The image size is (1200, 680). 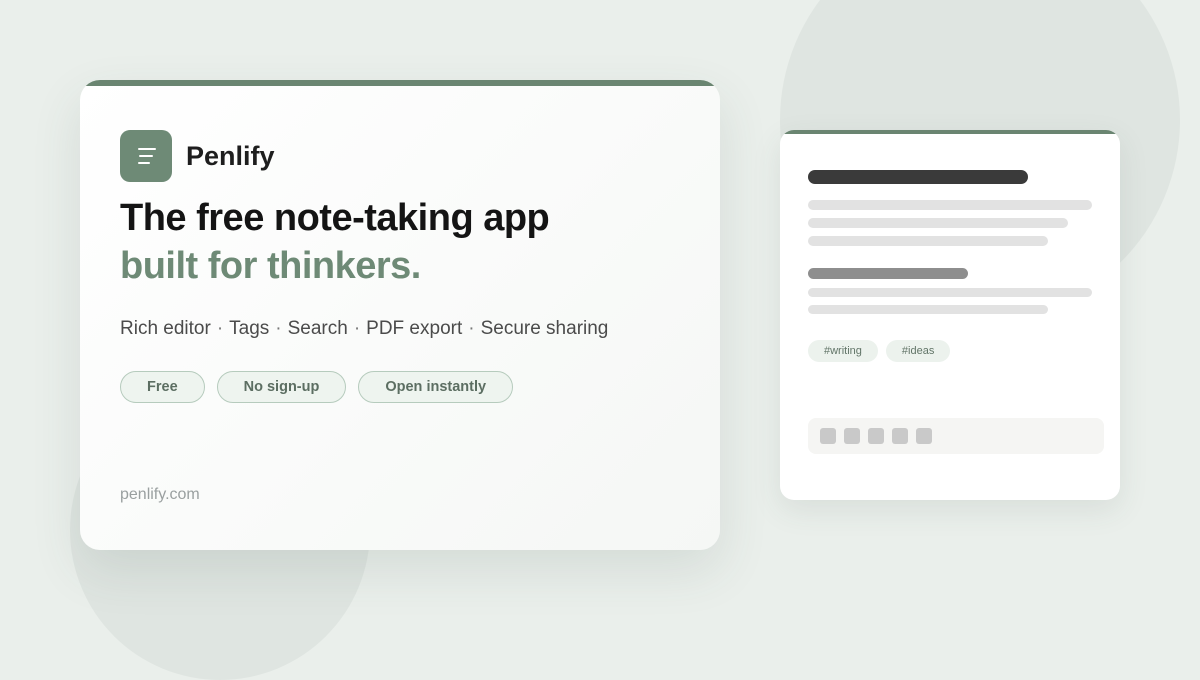 What do you see at coordinates (165, 328) in the screenshot?
I see `feature-item: Rich editor` at bounding box center [165, 328].